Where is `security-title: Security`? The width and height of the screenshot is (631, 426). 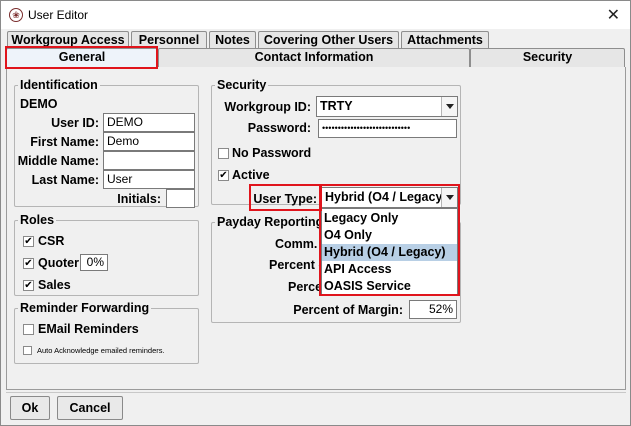 security-title: Security is located at coordinates (242, 85).